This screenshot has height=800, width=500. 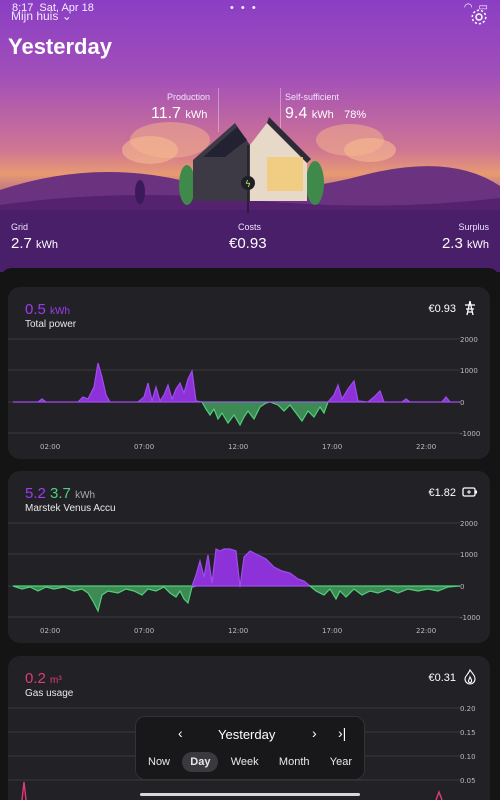 I want to click on tab-month: Month, so click(x=294, y=762).